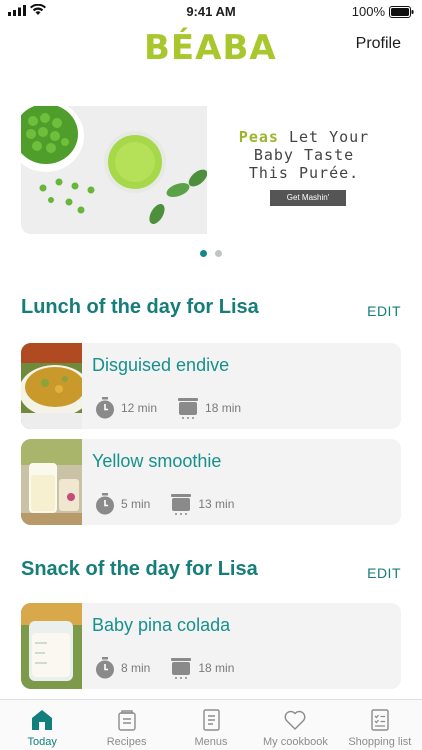 This screenshot has width=422, height=750. Describe the element at coordinates (139, 408) in the screenshot. I see `prep-time: 12 min` at that location.